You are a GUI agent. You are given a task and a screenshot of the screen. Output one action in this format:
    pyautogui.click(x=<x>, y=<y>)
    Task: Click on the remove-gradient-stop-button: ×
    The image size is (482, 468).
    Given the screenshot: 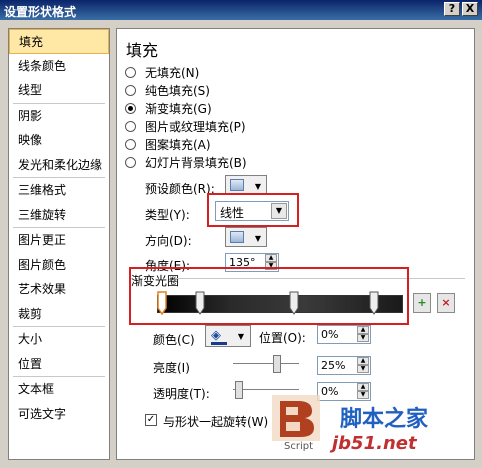 What is the action you would take?
    pyautogui.click(x=446, y=303)
    